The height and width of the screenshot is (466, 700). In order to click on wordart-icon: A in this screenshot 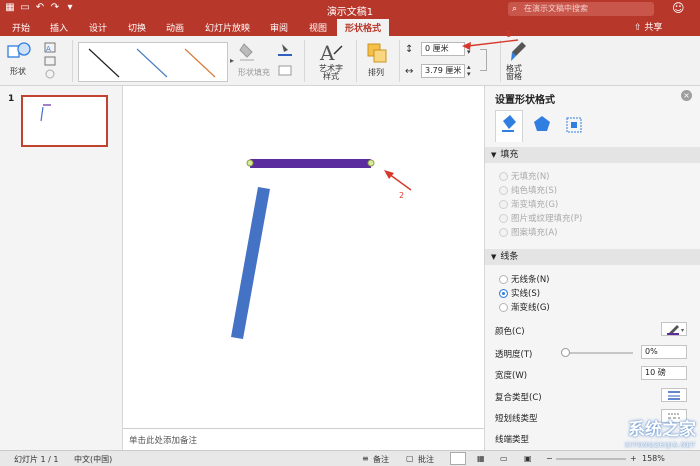, I will do `click(330, 52)`.